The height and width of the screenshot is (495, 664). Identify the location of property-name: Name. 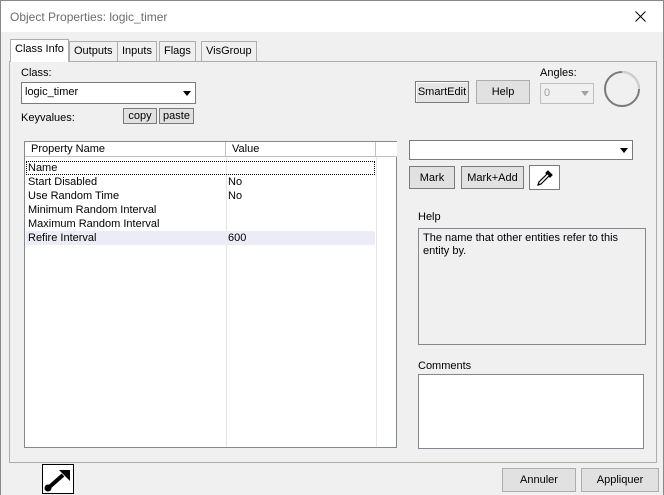
(43, 168).